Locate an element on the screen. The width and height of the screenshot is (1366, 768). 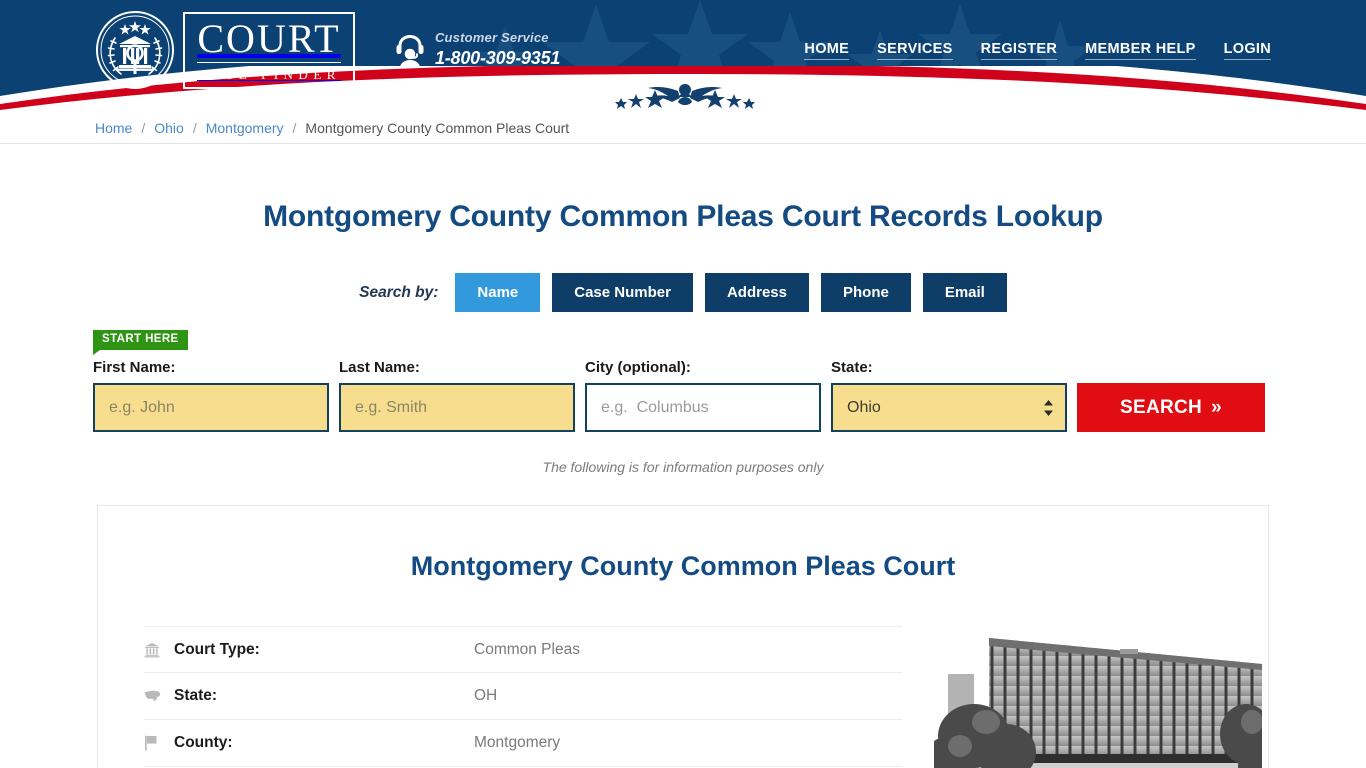
tab-address: Address is located at coordinates (756, 292).